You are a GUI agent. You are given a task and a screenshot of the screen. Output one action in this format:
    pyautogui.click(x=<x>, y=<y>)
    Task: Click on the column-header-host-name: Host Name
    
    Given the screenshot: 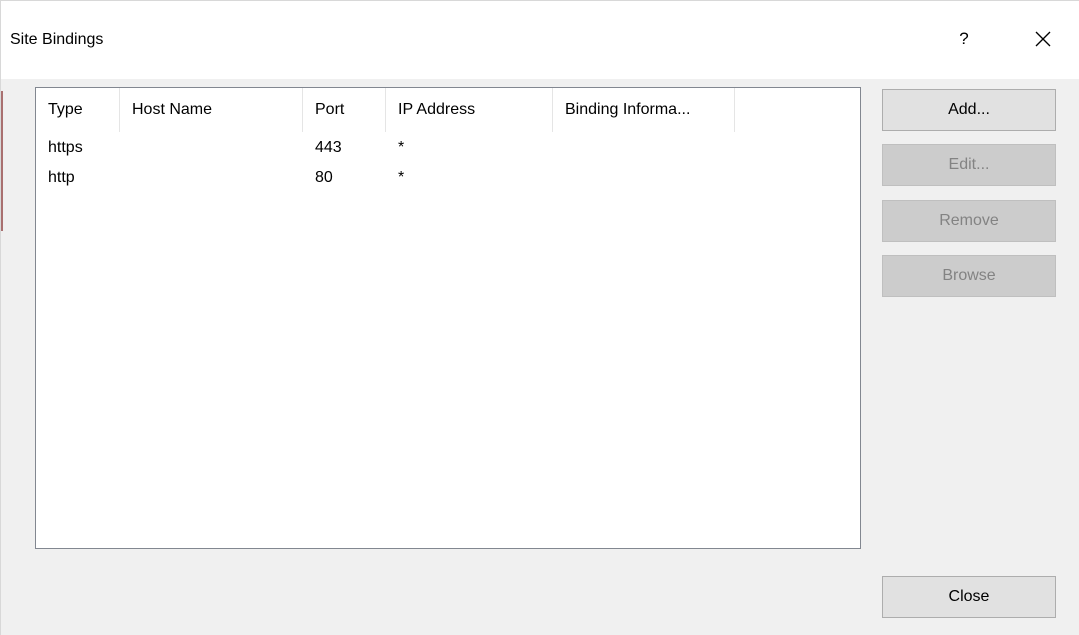 What is the action you would take?
    pyautogui.click(x=211, y=110)
    